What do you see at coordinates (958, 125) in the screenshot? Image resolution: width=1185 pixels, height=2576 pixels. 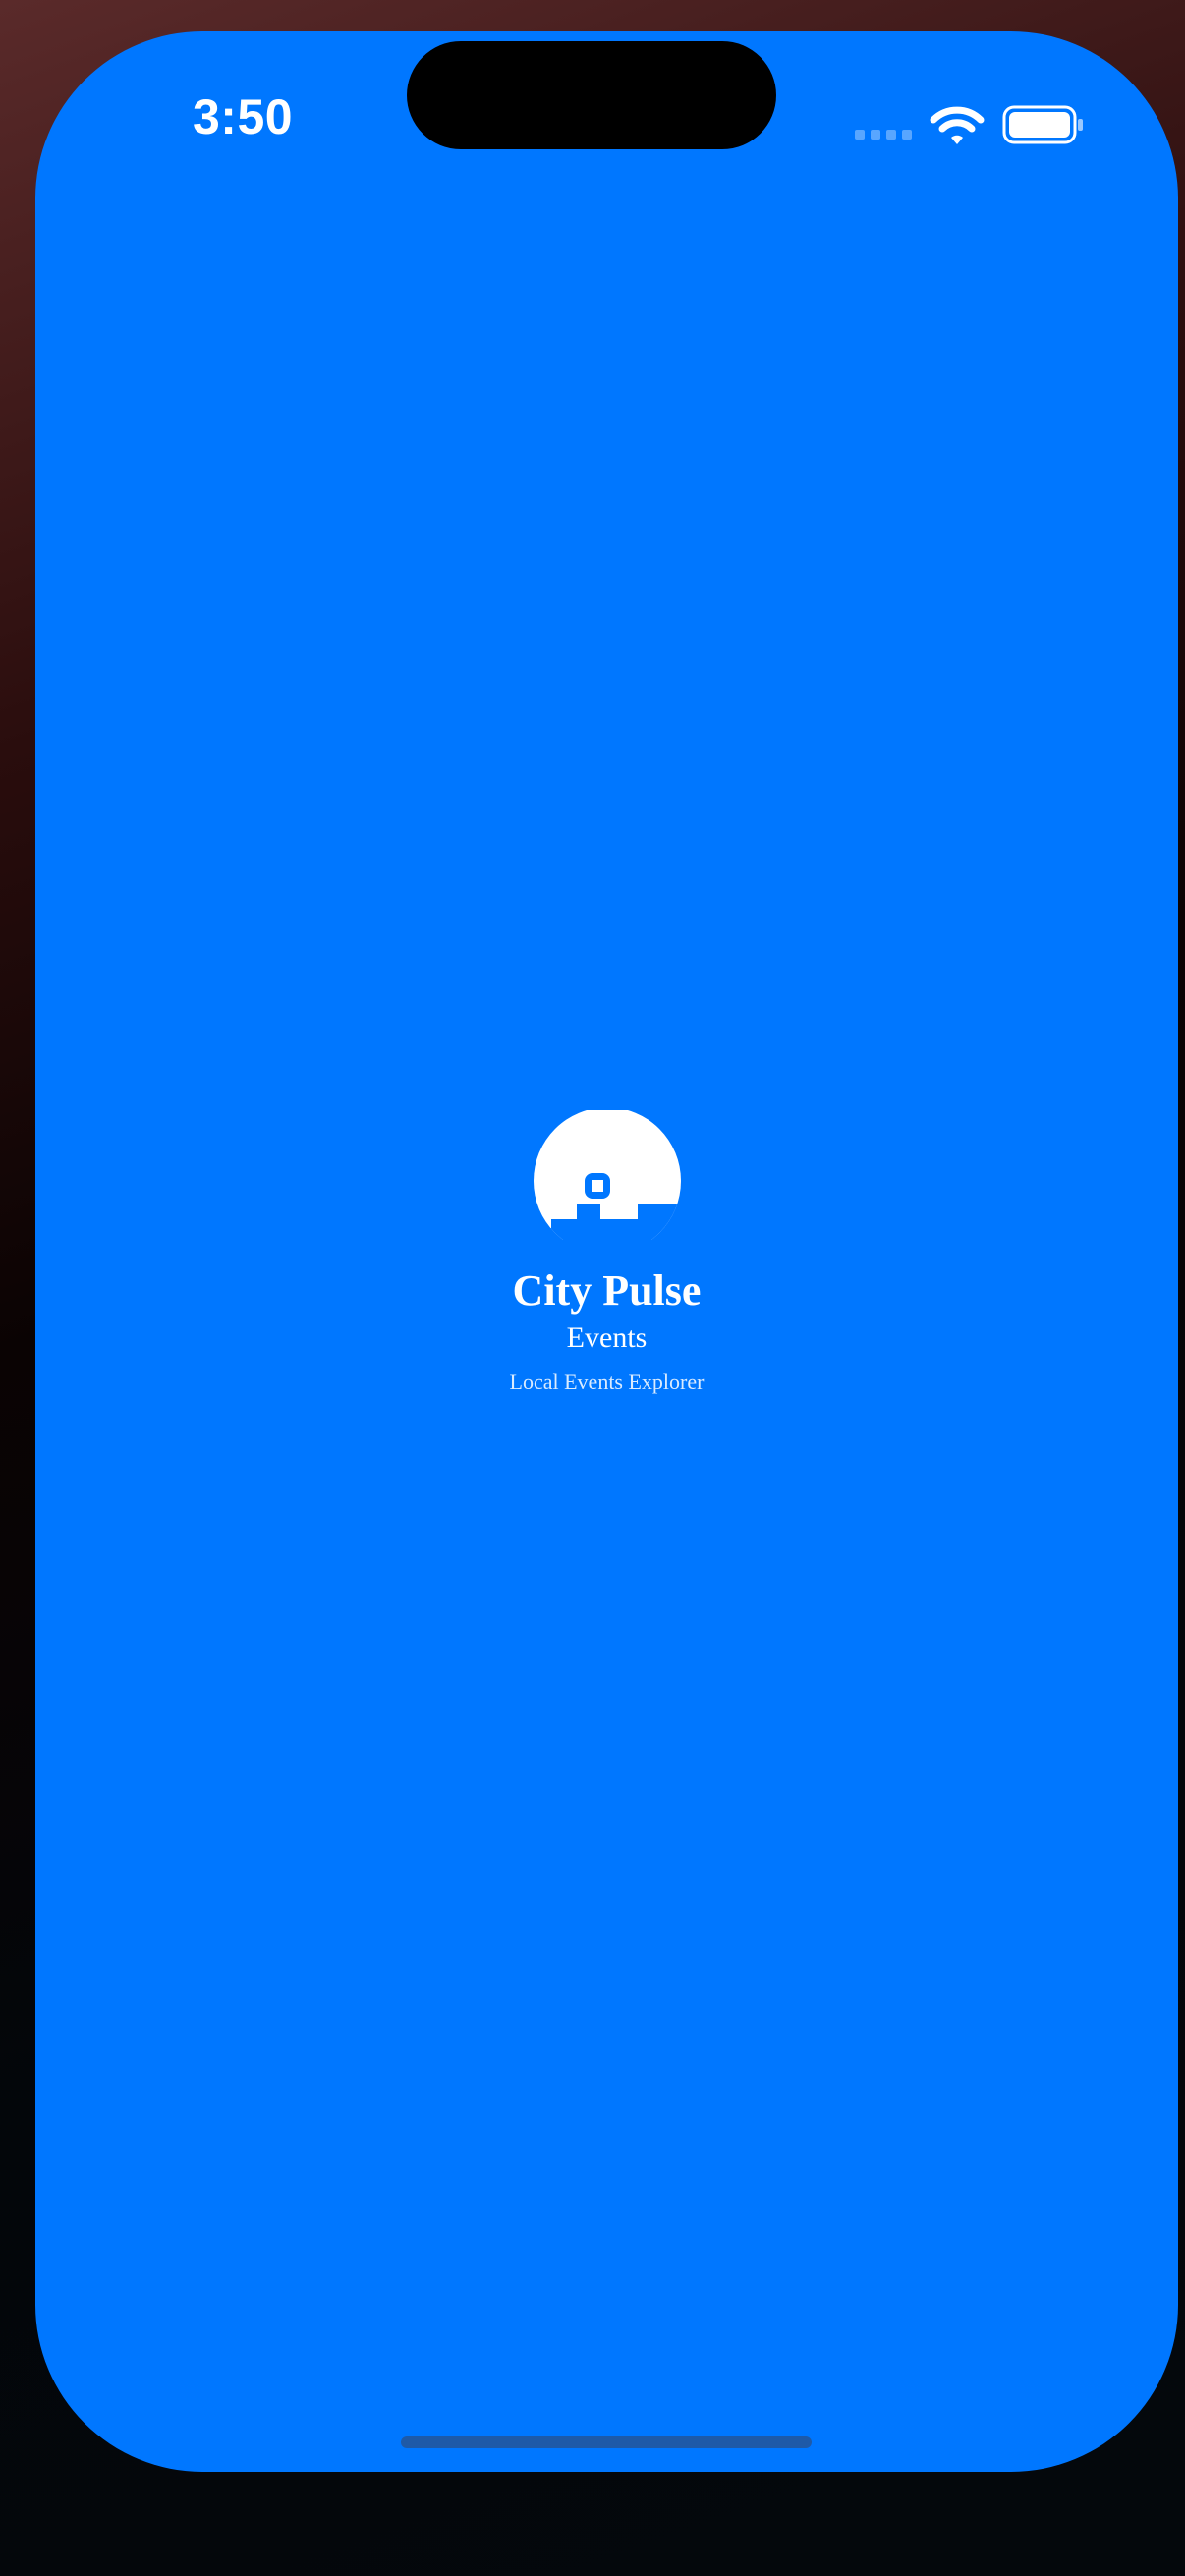 I see `wifi-icon` at bounding box center [958, 125].